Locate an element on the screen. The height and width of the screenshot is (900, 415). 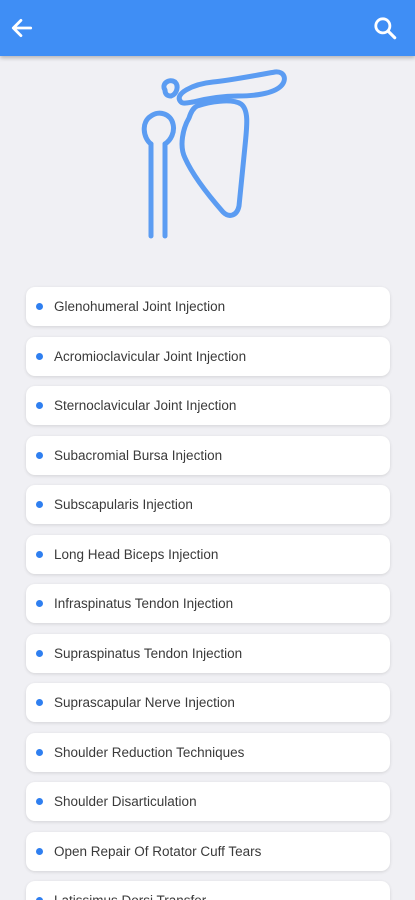
list-item-label: Acromioclavicular Joint Injection is located at coordinates (150, 356).